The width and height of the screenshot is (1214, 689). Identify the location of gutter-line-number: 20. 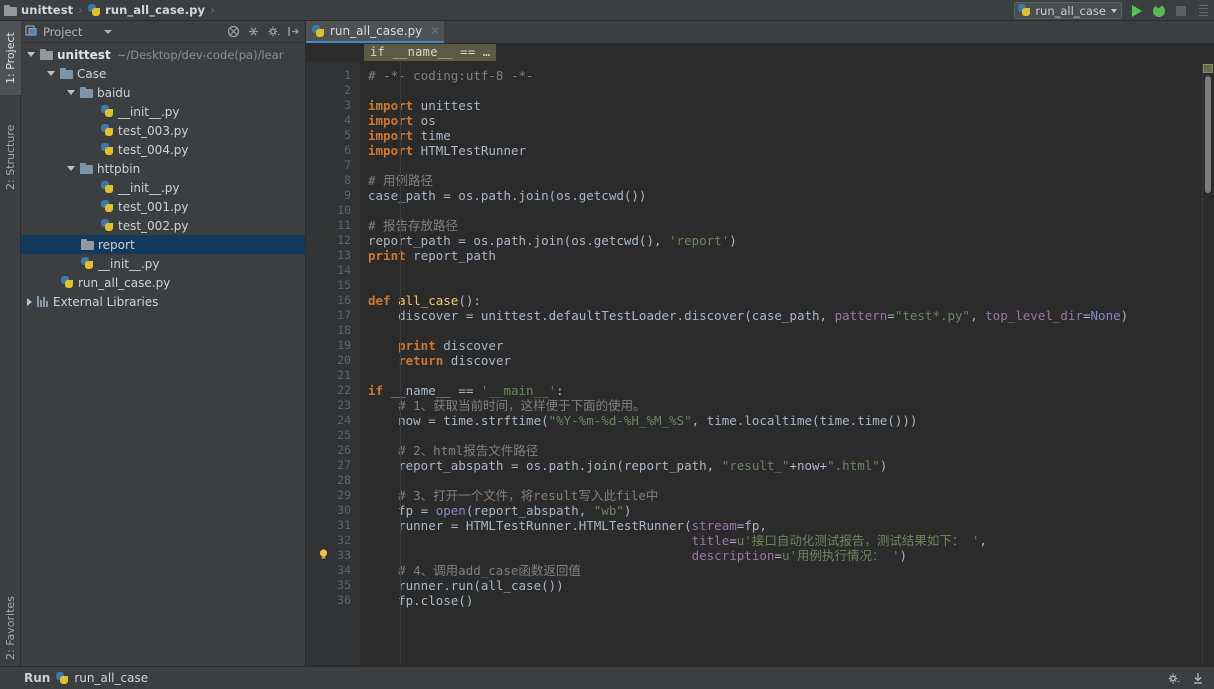
(336, 360).